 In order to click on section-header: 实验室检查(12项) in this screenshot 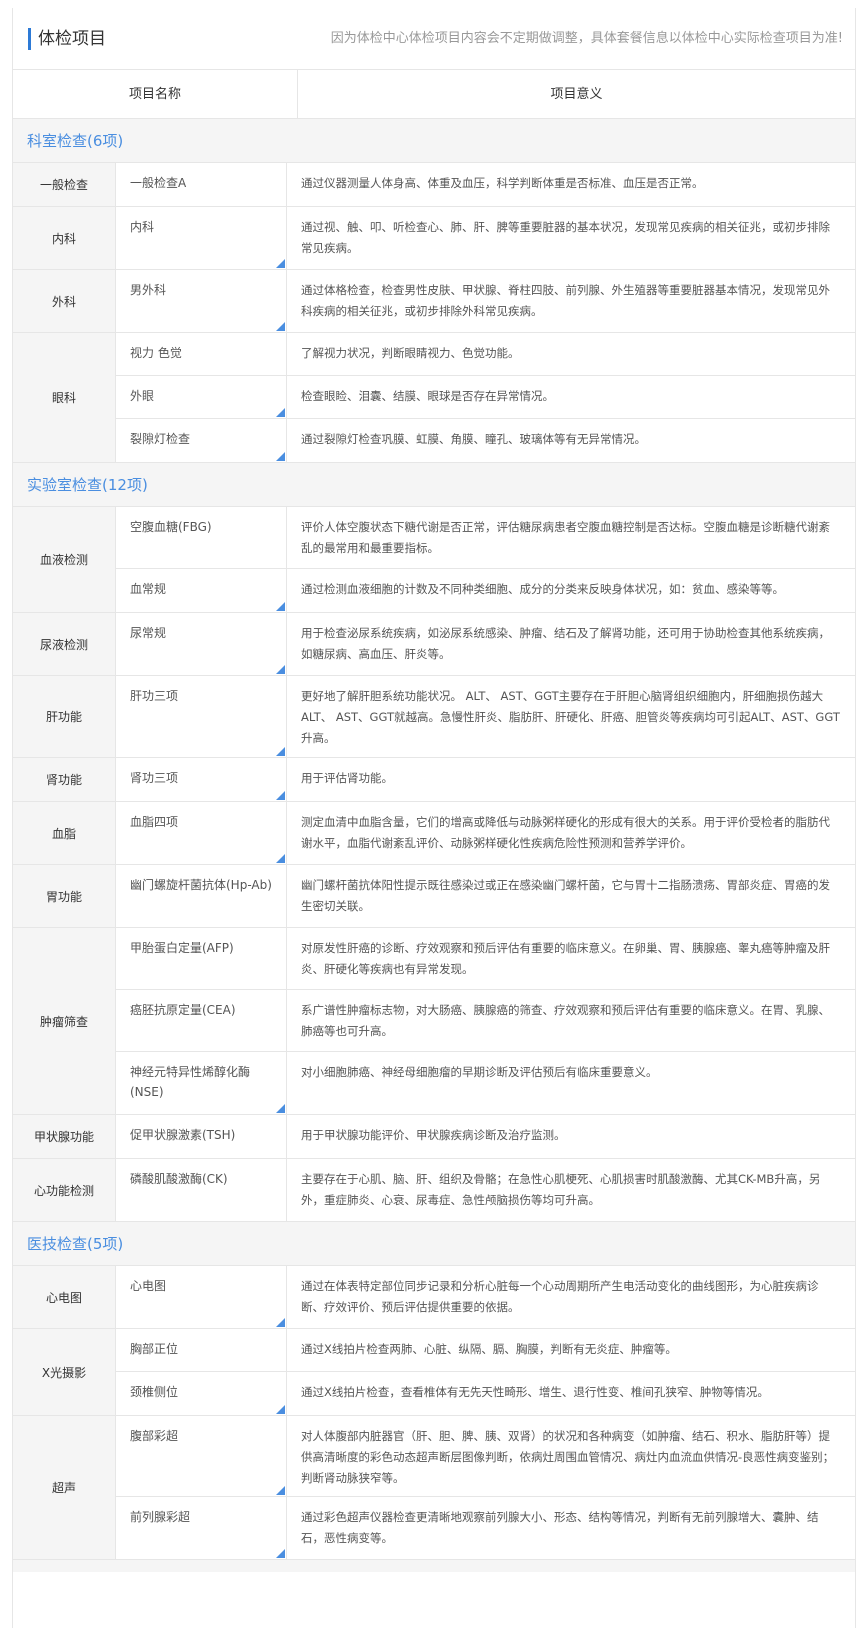, I will do `click(434, 485)`.